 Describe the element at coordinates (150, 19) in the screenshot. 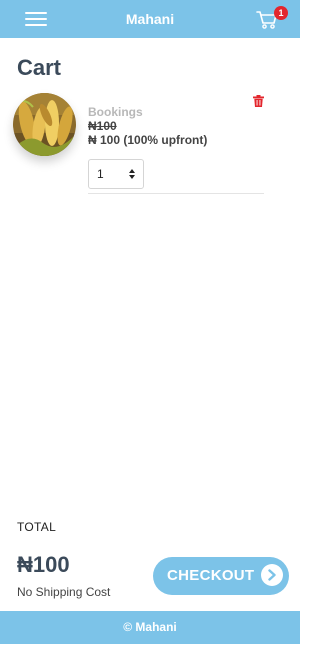

I see `top-app-bar: Mahani 1` at that location.